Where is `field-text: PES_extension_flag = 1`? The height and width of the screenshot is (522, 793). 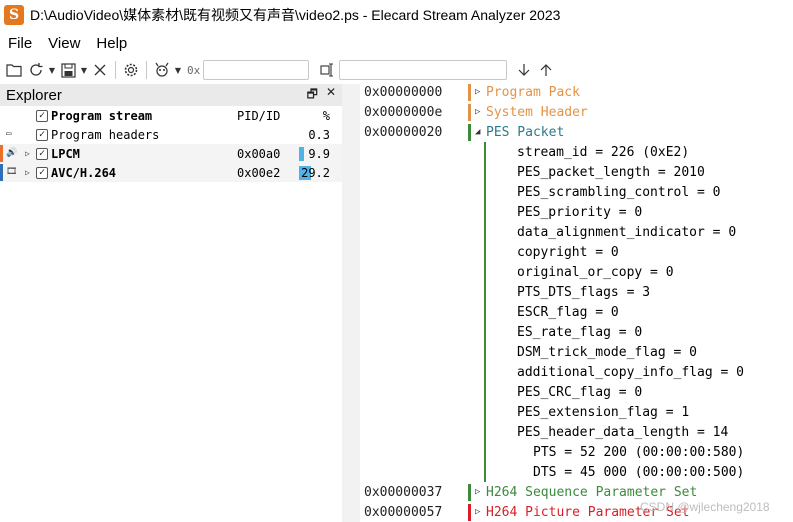 field-text: PES_extension_flag = 1 is located at coordinates (603, 412).